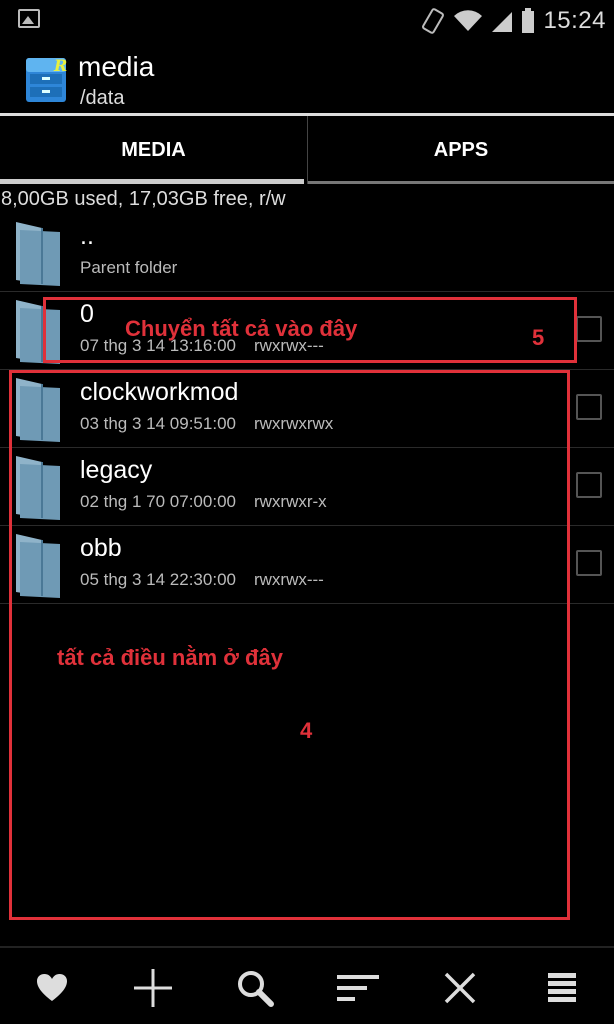 This screenshot has width=614, height=1024. I want to click on root-explorer-logo-icon: R, so click(46, 79).